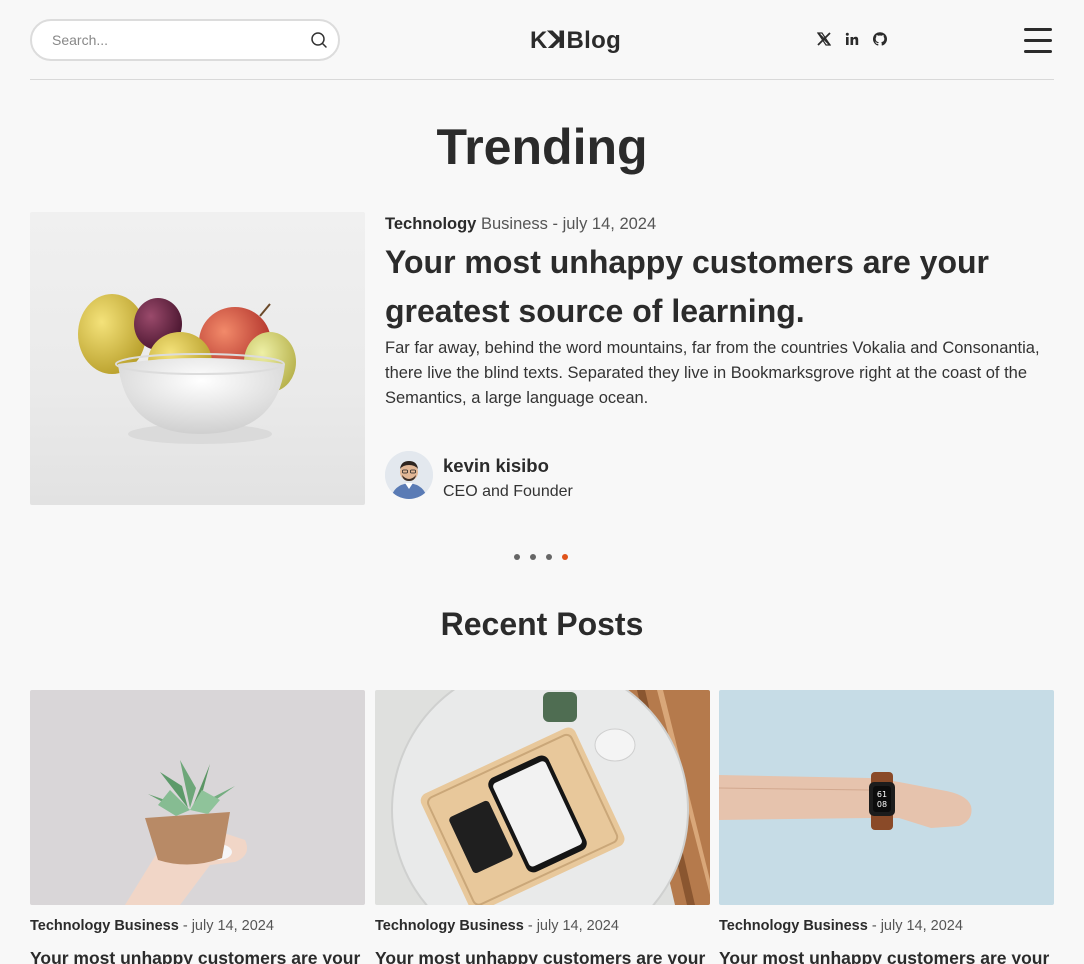 This screenshot has width=1084, height=964. What do you see at coordinates (542, 147) in the screenshot?
I see `trending-heading: Trending` at bounding box center [542, 147].